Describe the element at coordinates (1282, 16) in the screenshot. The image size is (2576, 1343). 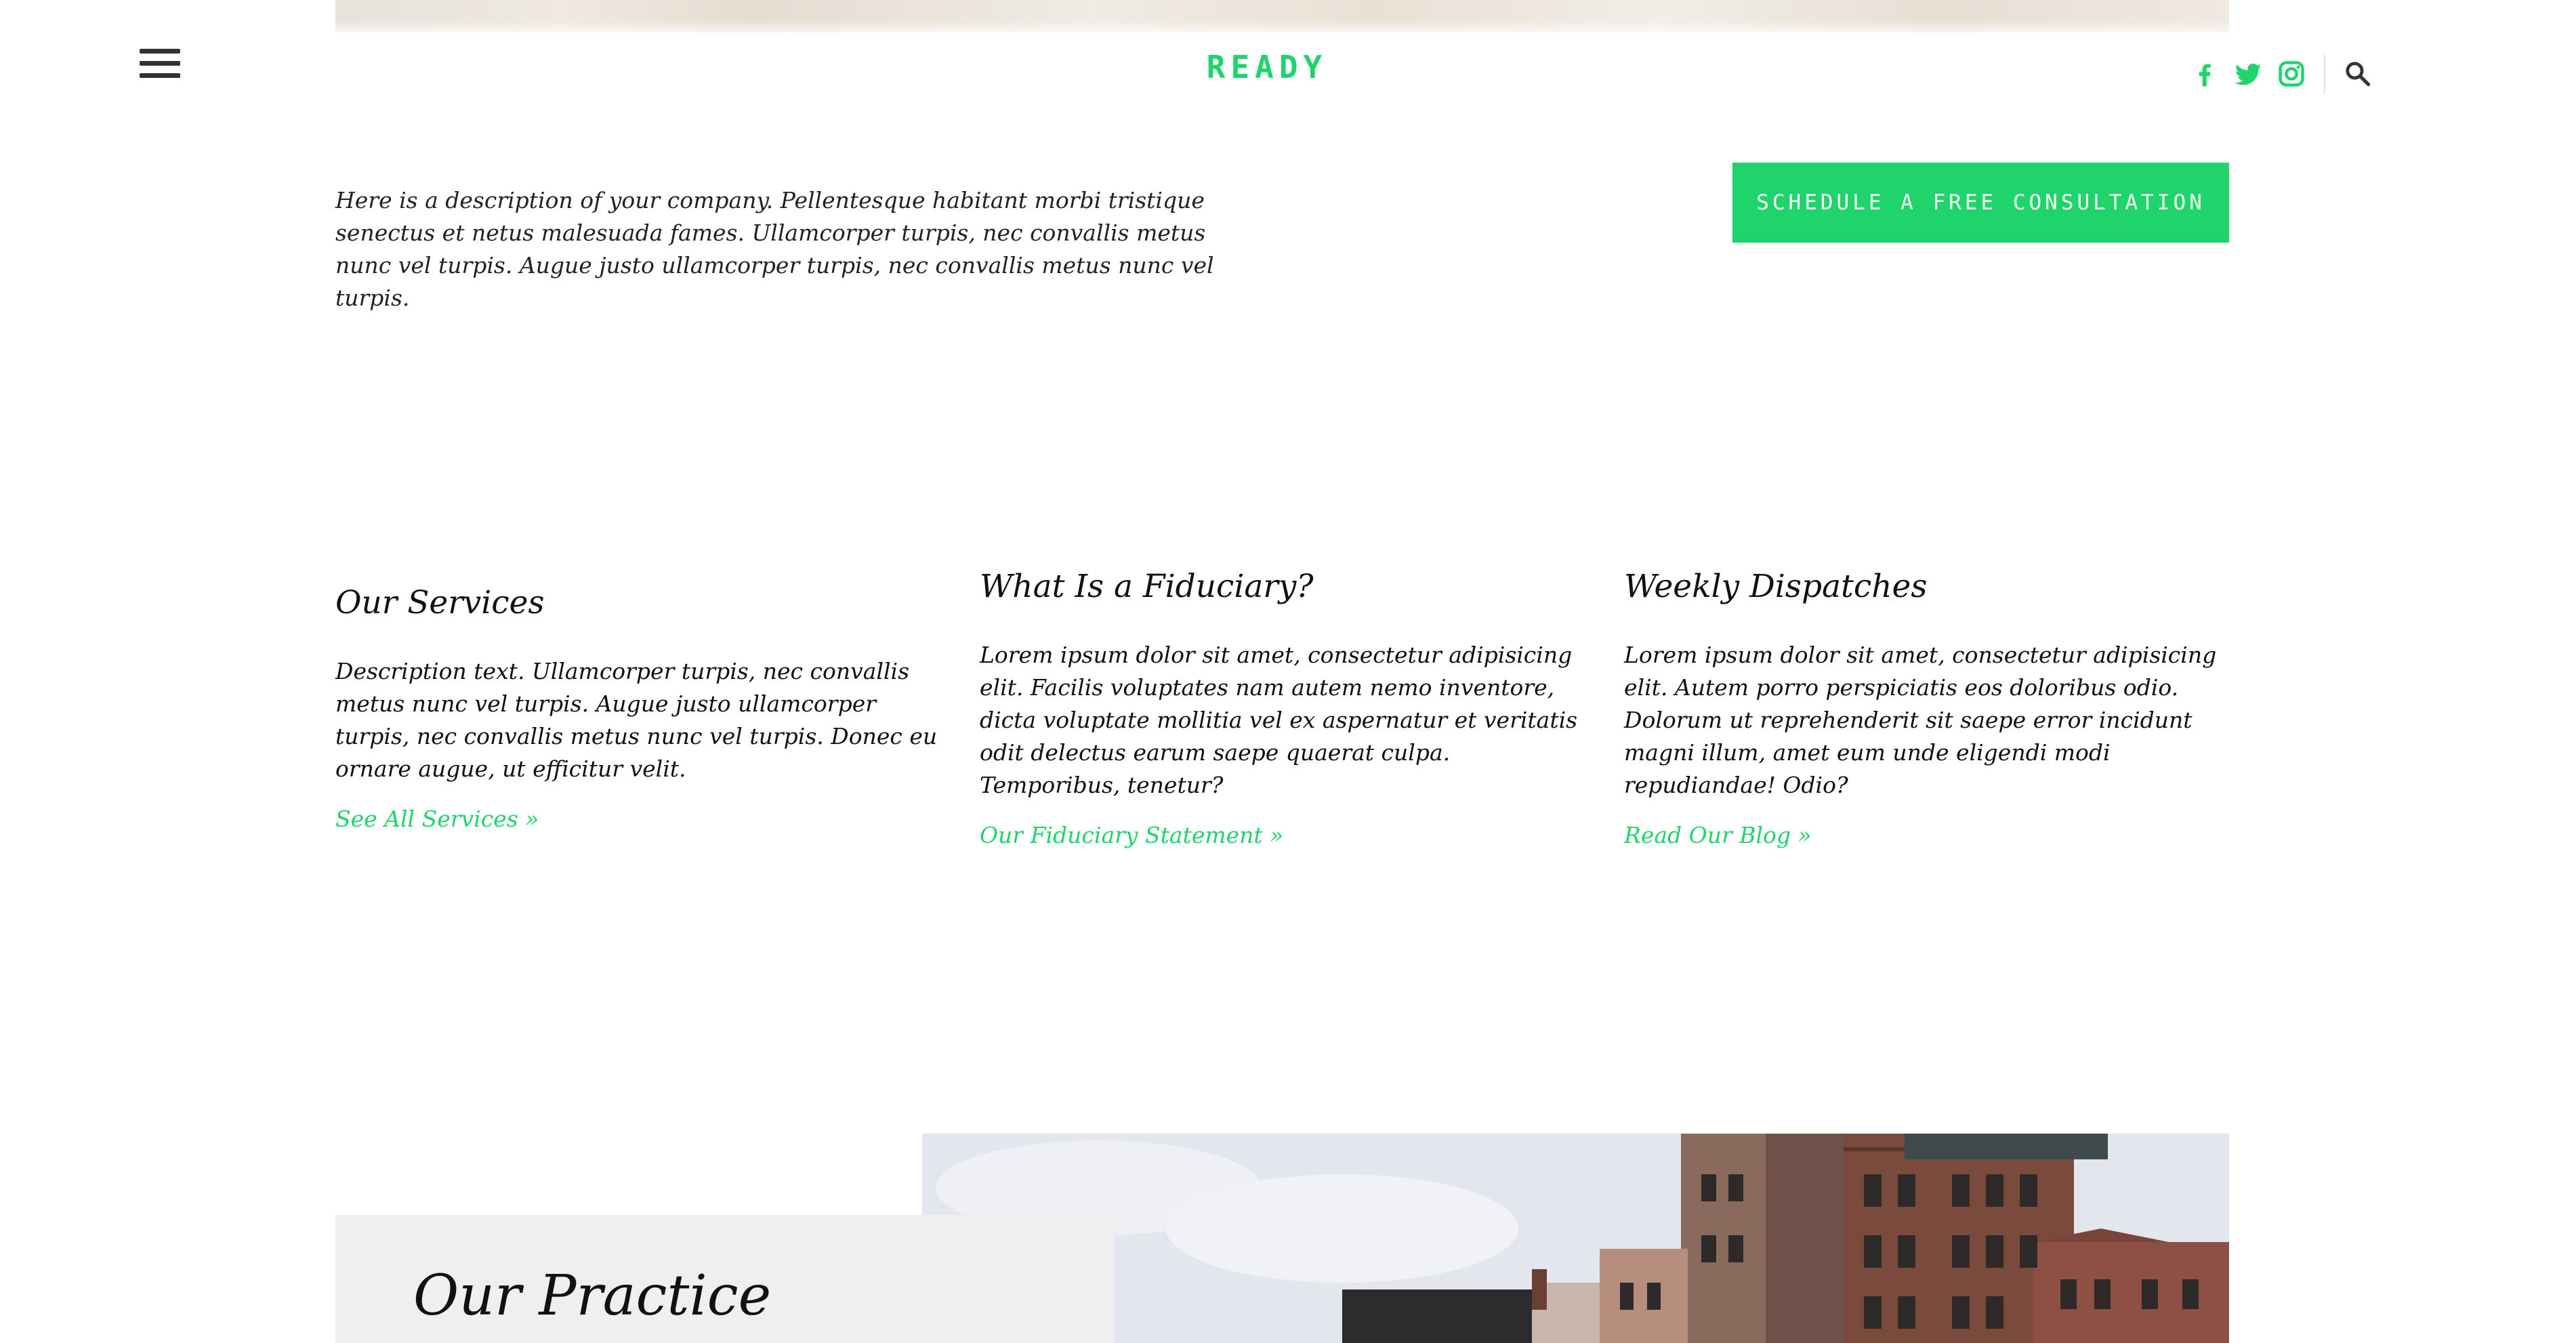
I see `hero-image` at that location.